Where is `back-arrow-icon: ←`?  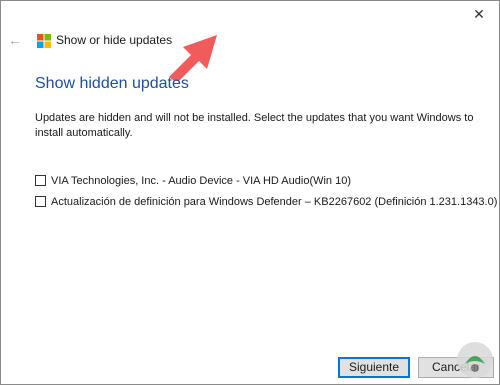
back-arrow-icon: ← is located at coordinates (16, 40).